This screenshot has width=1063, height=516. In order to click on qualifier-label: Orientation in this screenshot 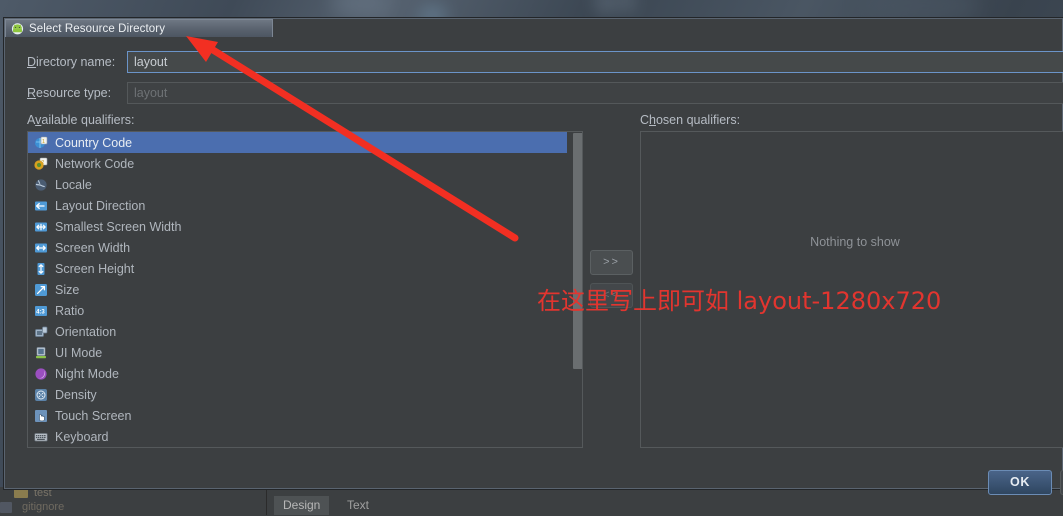, I will do `click(86, 331)`.